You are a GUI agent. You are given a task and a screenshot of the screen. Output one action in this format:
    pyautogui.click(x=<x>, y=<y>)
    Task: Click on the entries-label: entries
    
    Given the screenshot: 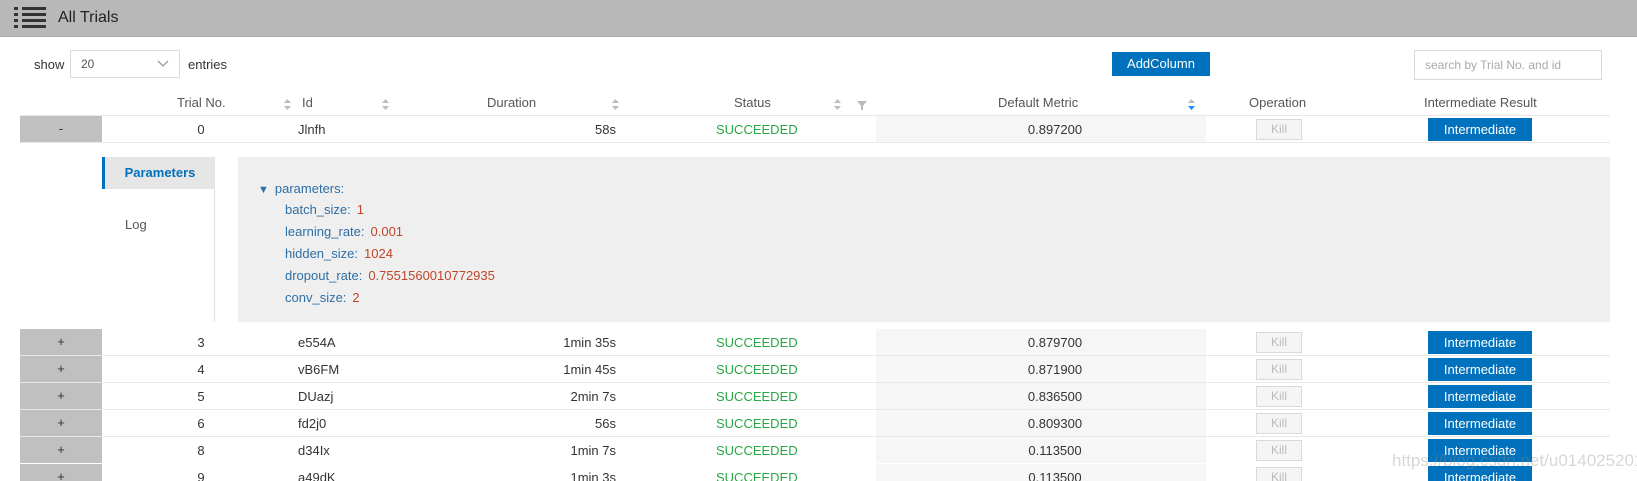 What is the action you would take?
    pyautogui.click(x=208, y=64)
    